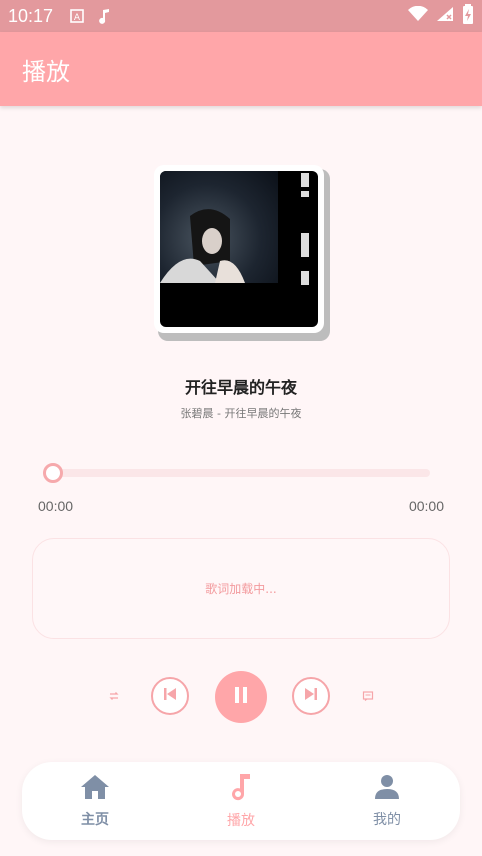  I want to click on svg-text: A, so click(77, 18).